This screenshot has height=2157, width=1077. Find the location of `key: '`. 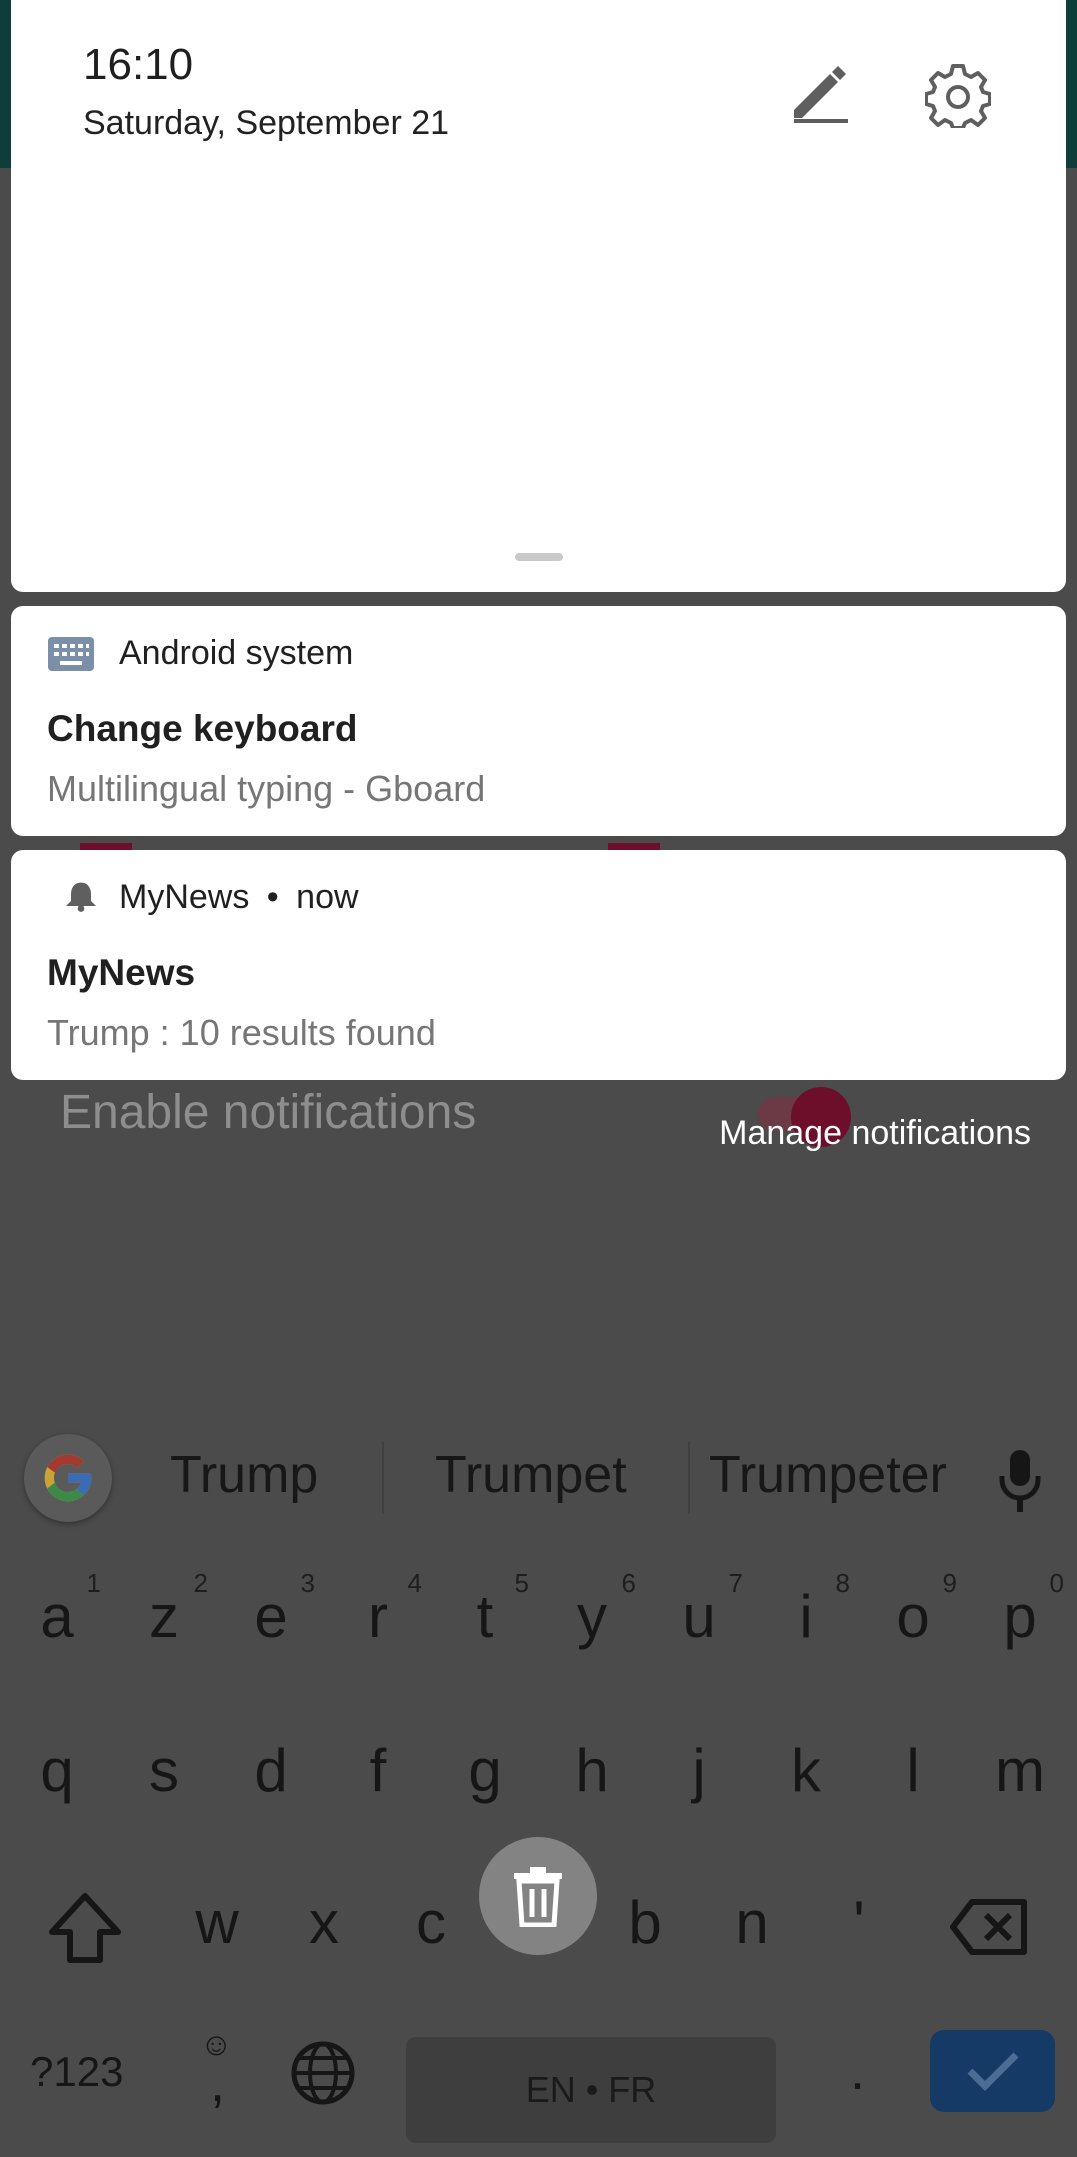

key: ' is located at coordinates (859, 1923).